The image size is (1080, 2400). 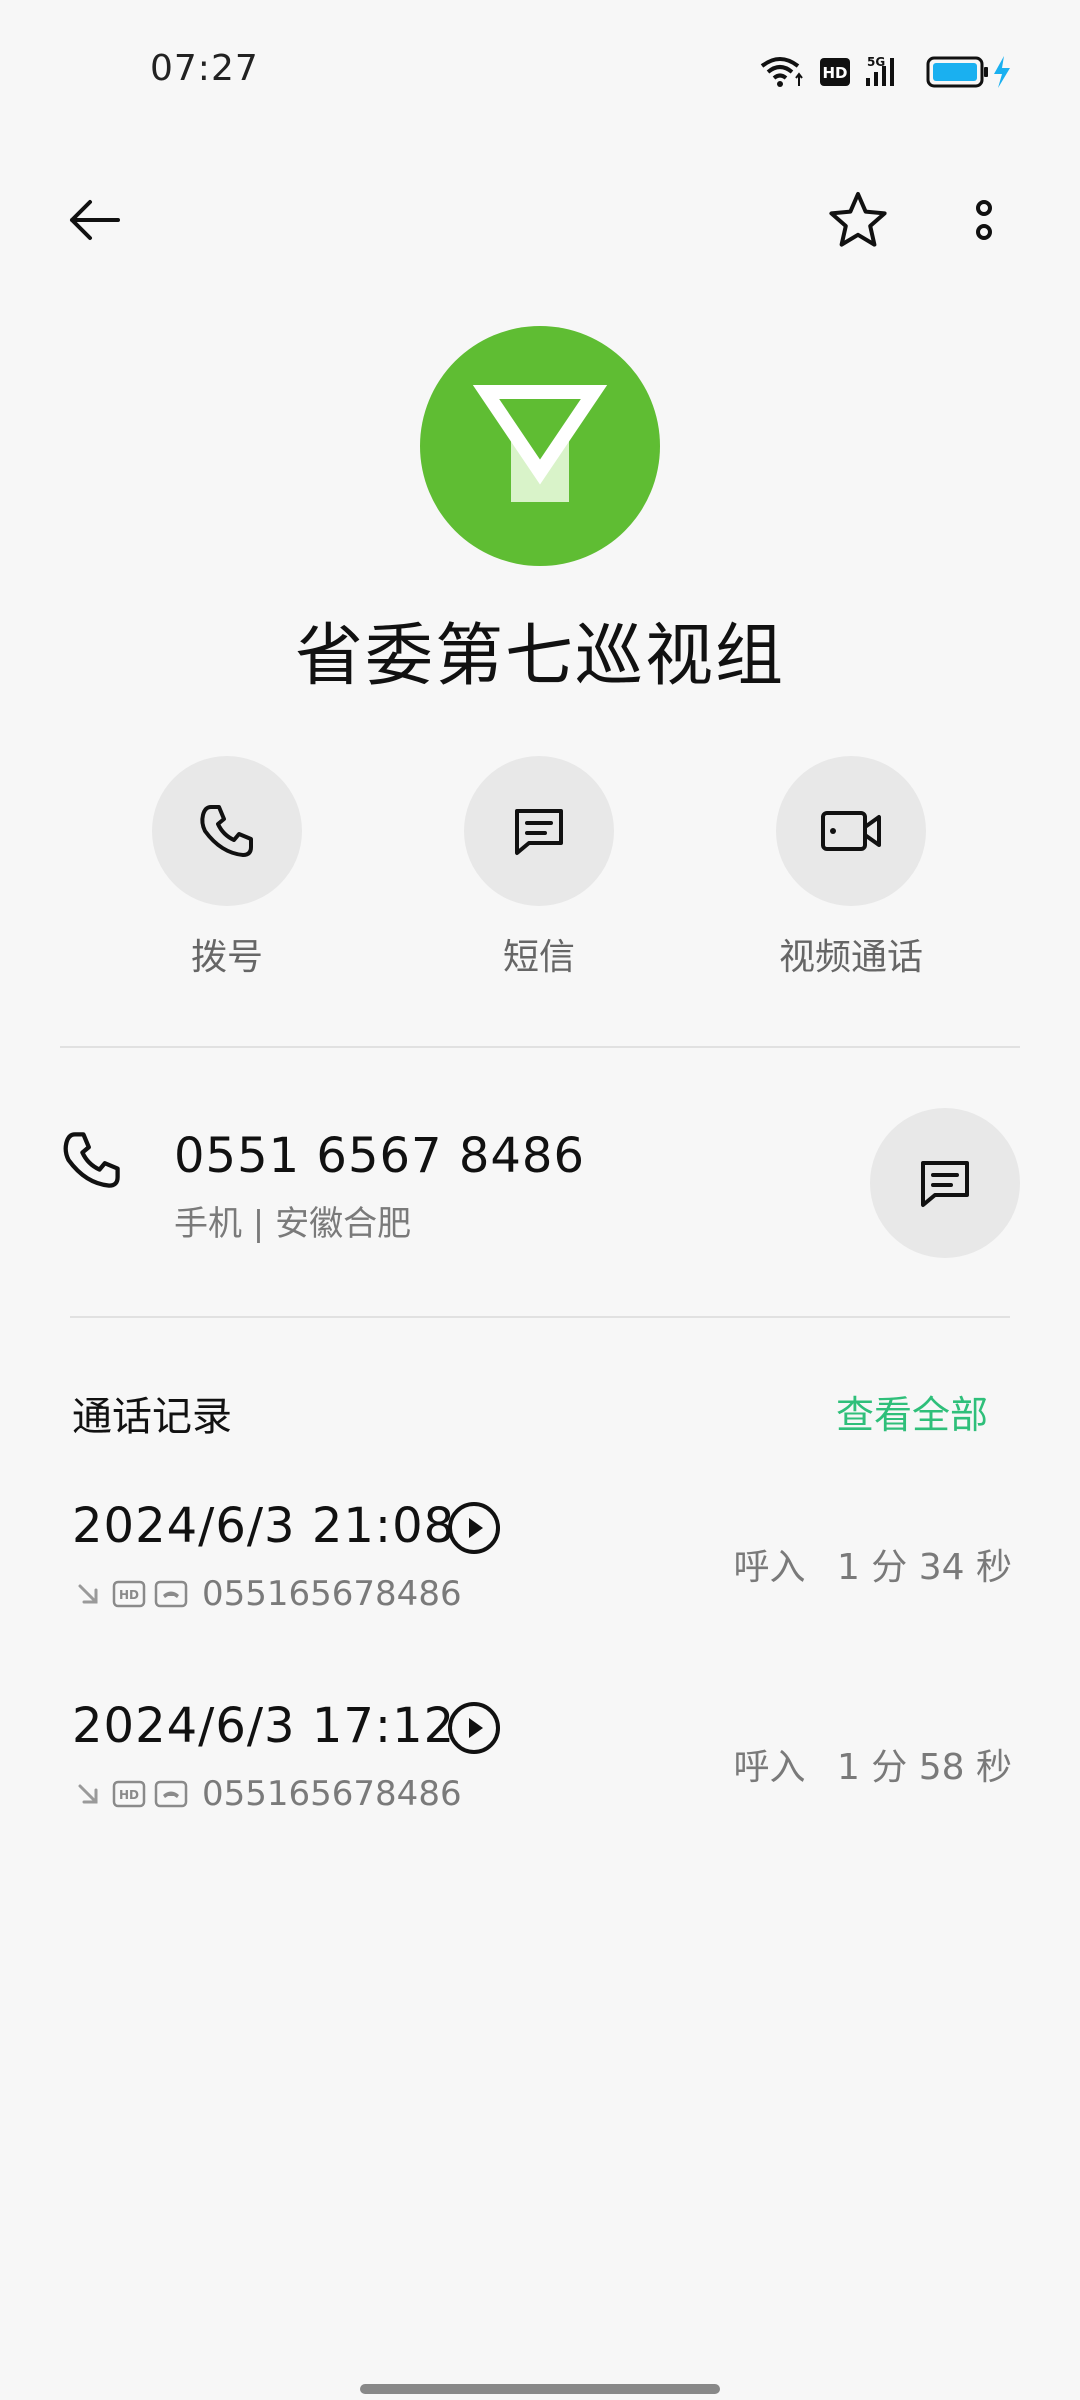 What do you see at coordinates (912, 1411) in the screenshot?
I see `view-all-link: 查看全部` at bounding box center [912, 1411].